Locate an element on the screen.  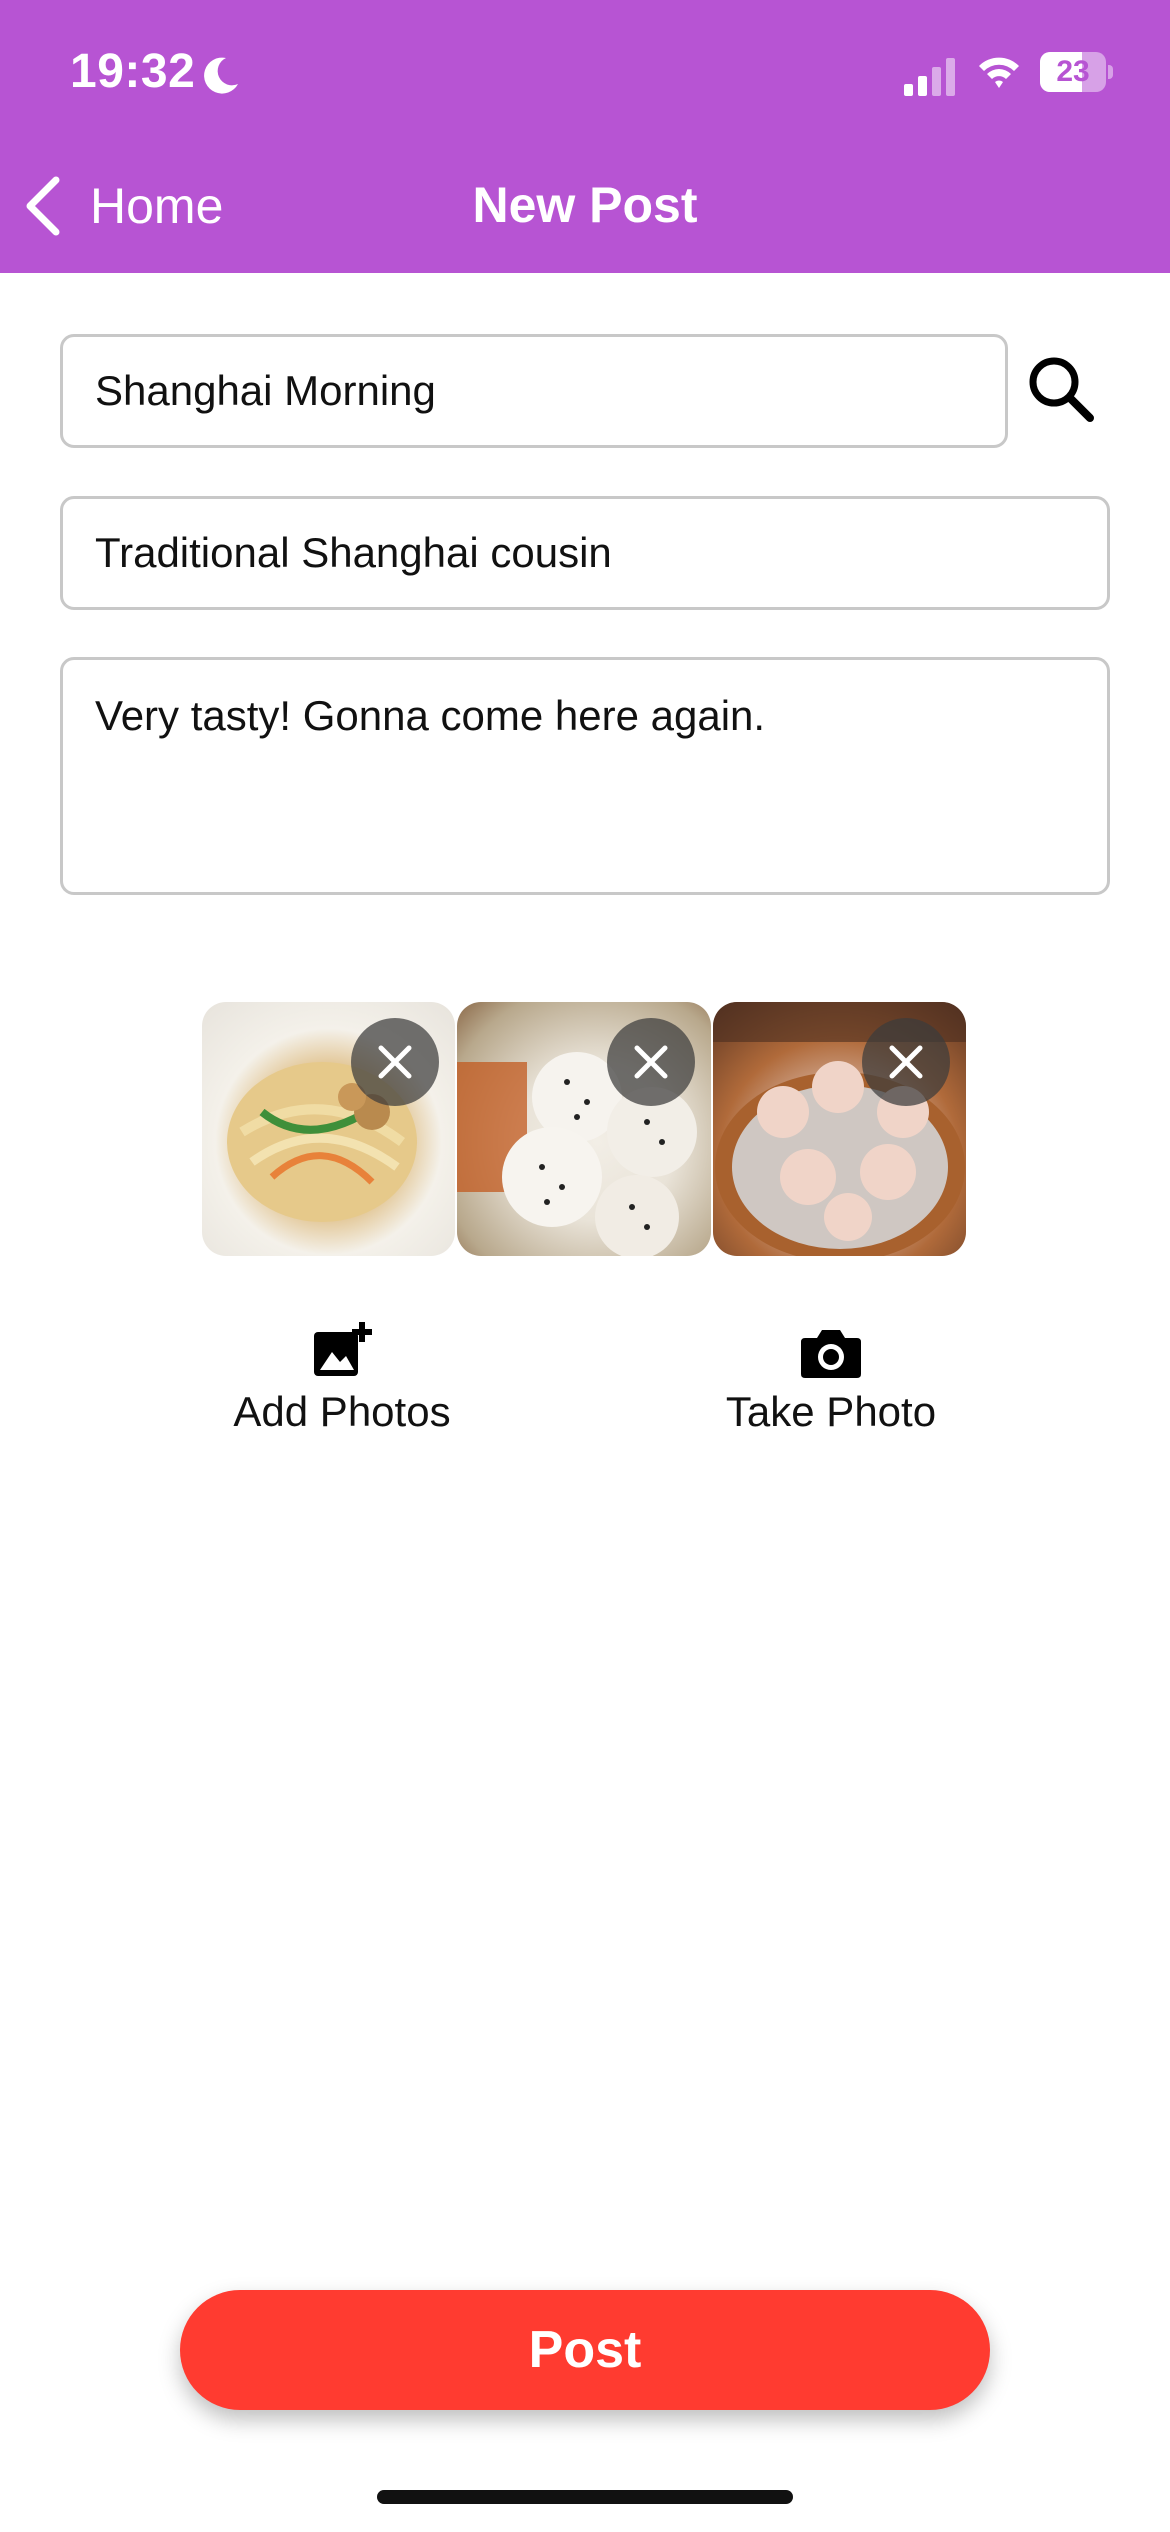
buns-photo is located at coordinates (584, 1129).